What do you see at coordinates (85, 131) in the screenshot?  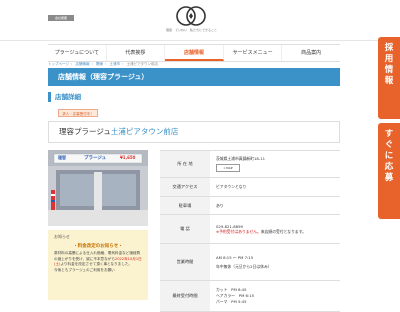 I see `store-brand: 理容プラージュ` at bounding box center [85, 131].